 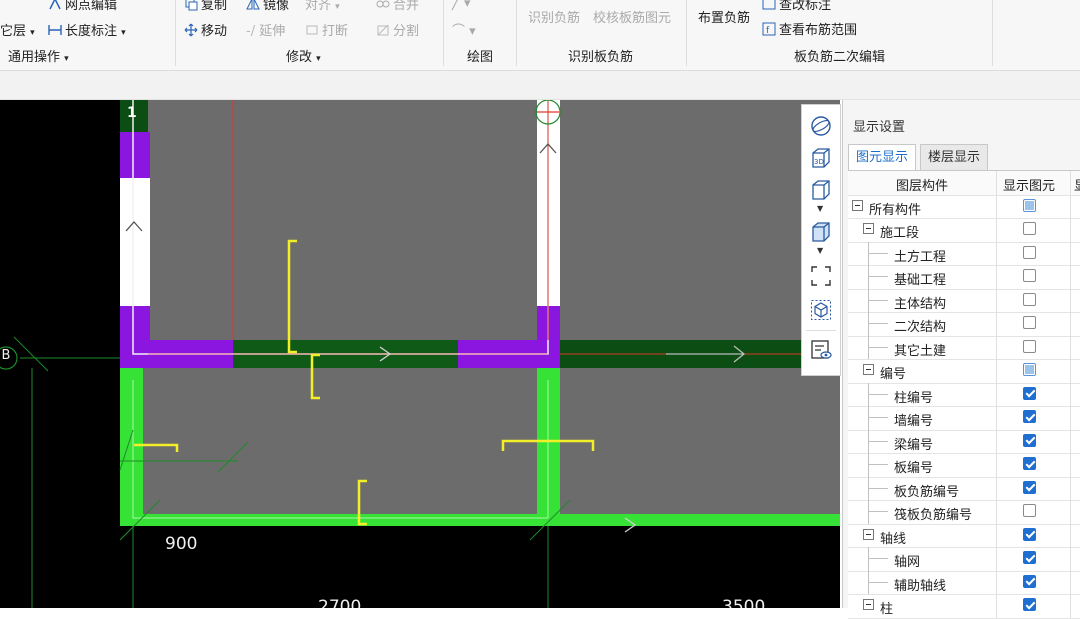 I want to click on modify-label-button: 查改标注, so click(x=796, y=6).